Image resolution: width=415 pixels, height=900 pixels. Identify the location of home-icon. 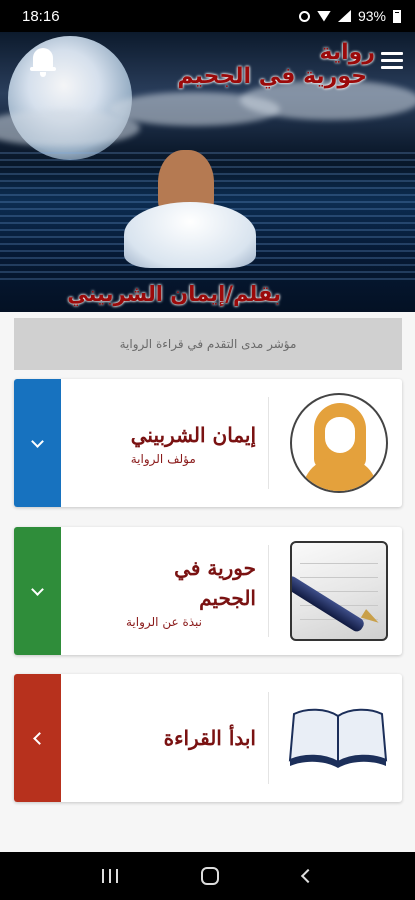
(210, 876).